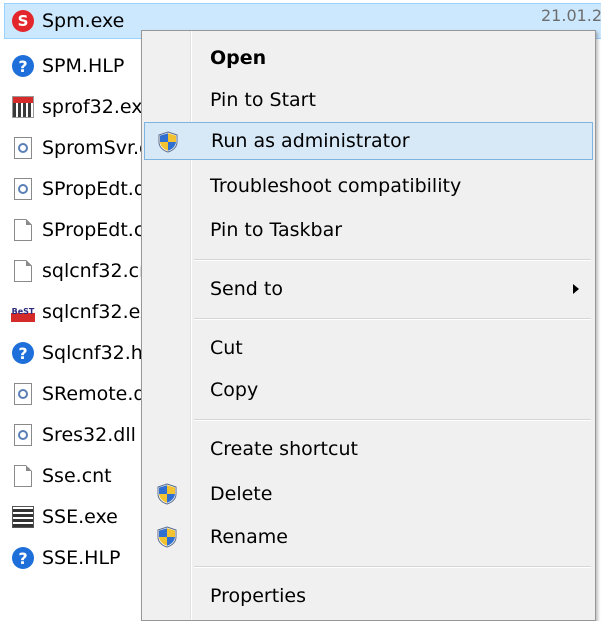 This screenshot has width=601, height=621. What do you see at coordinates (89, 435) in the screenshot?
I see `file-name: Sres32.dll` at bounding box center [89, 435].